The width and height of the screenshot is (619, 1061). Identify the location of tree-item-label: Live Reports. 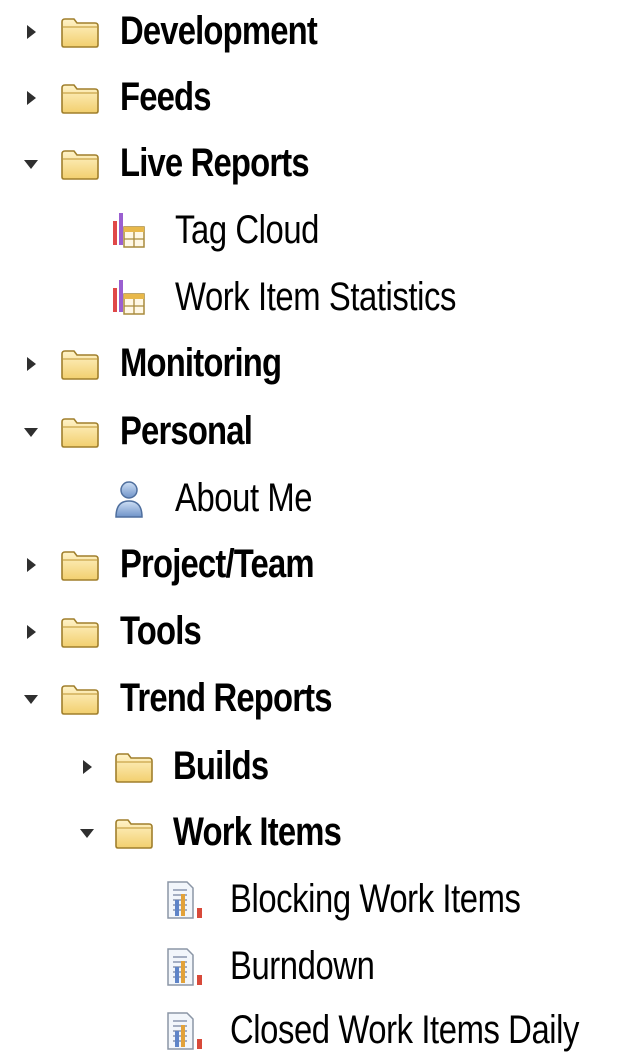
(215, 163).